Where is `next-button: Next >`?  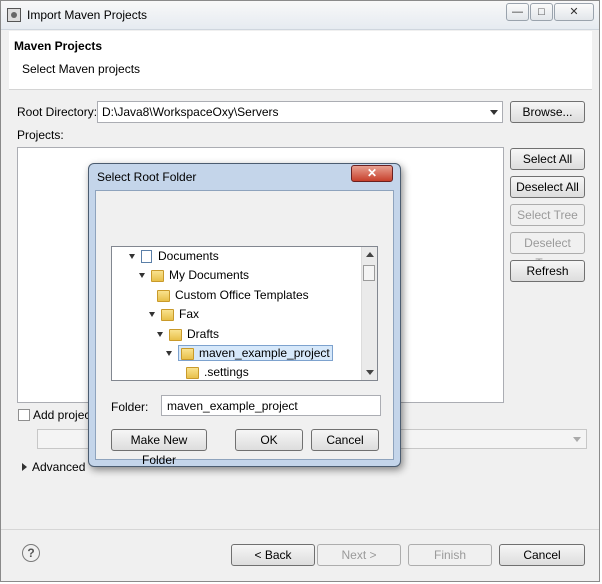 next-button: Next > is located at coordinates (359, 555).